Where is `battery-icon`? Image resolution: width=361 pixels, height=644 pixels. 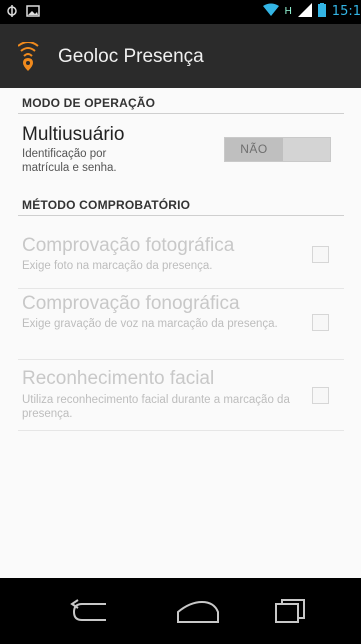 battery-icon is located at coordinates (321, 11).